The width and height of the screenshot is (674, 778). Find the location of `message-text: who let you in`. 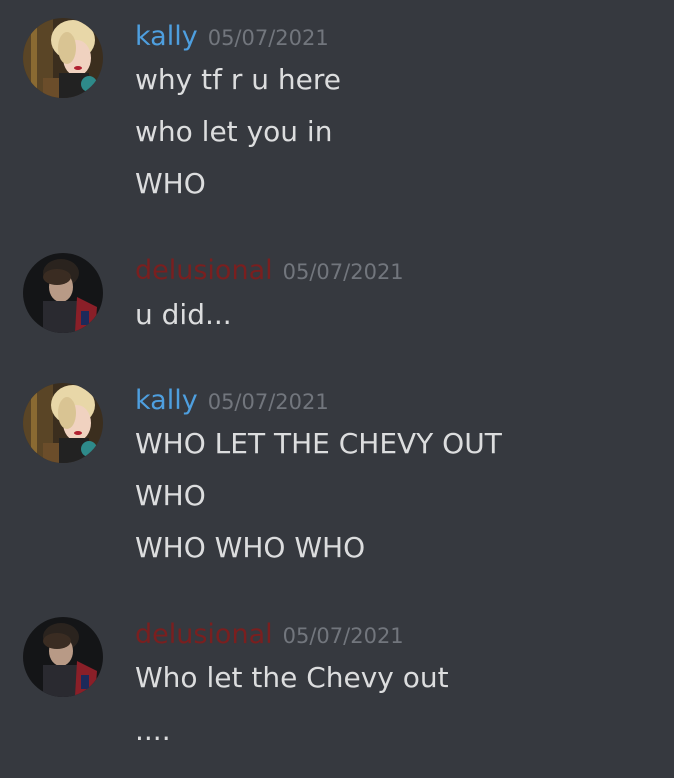

message-text: who let you in is located at coordinates (234, 131).